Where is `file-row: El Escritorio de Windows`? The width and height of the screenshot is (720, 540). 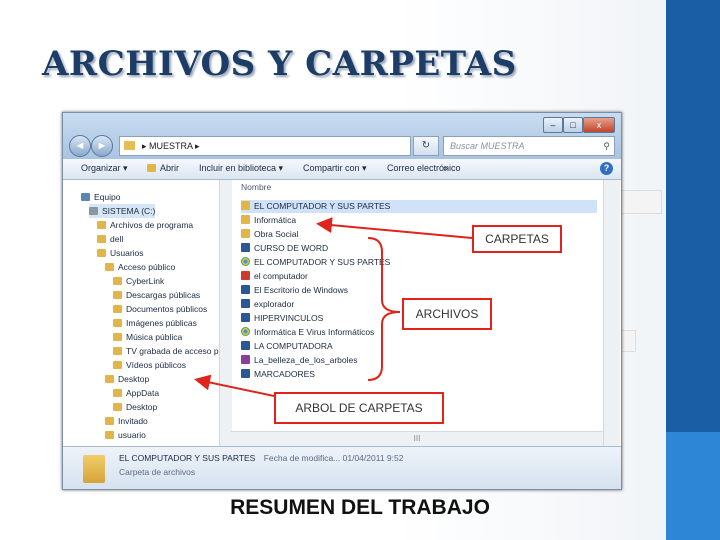 file-row: El Escritorio de Windows is located at coordinates (294, 290).